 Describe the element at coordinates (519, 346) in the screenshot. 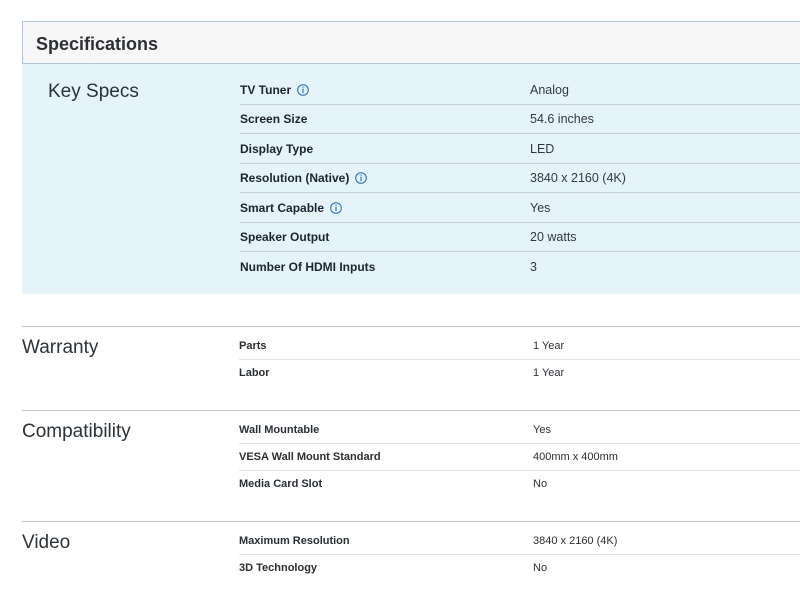

I see `spec-row-parts: Parts 1 Year` at that location.